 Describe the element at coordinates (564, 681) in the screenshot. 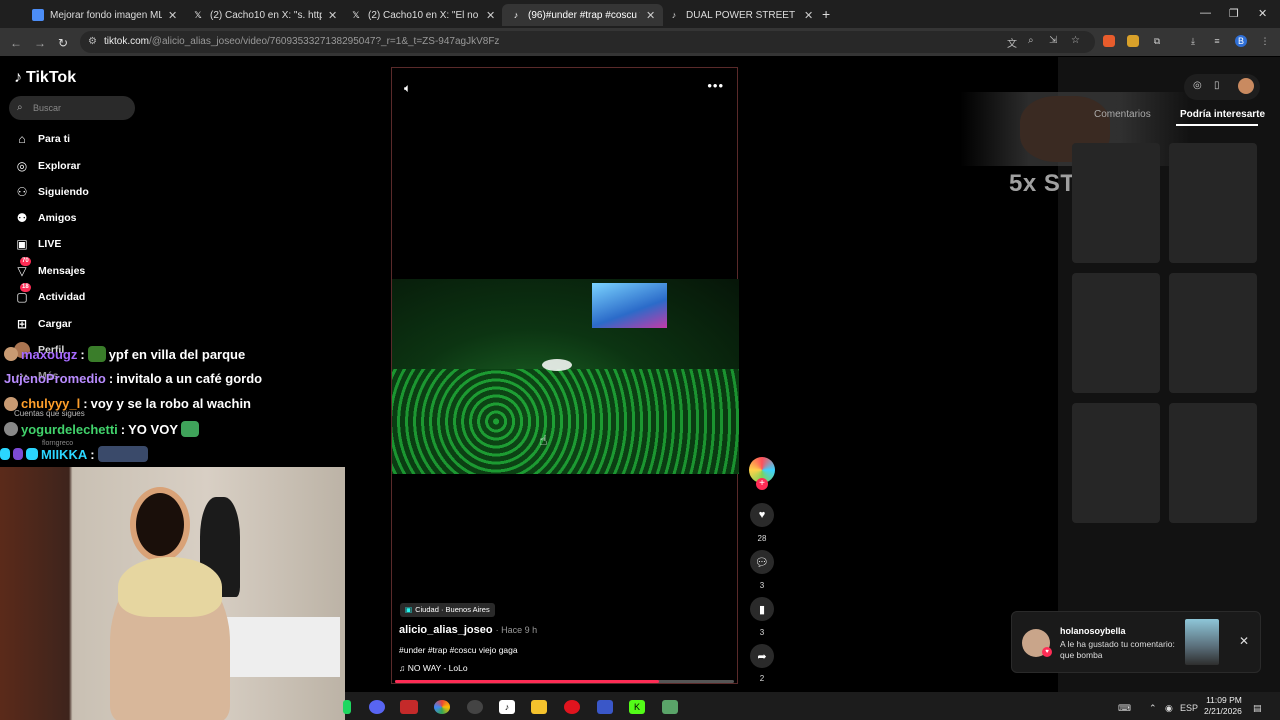

I see `video-progress-bar` at that location.